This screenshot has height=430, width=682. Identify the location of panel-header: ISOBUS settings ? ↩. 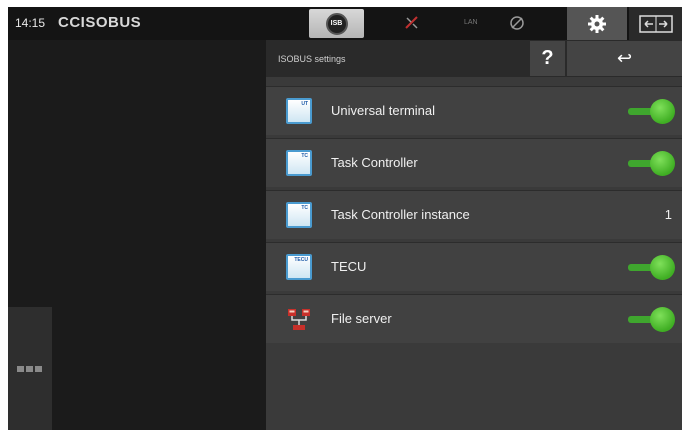
(474, 58).